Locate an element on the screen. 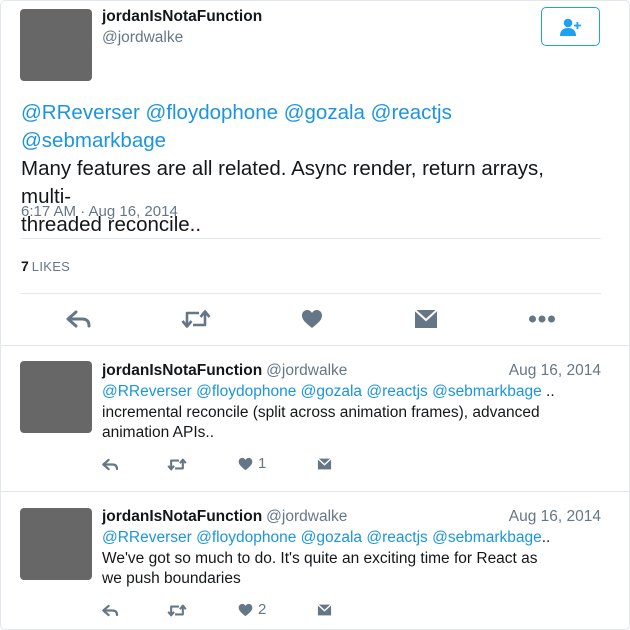 This screenshot has width=630, height=630. reply-body-line: we push boundaries is located at coordinates (171, 578).